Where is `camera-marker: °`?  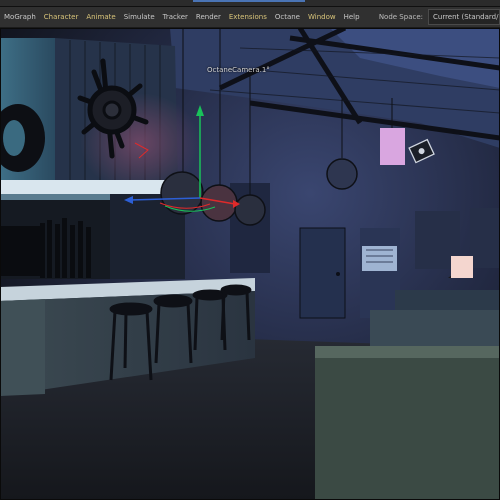 camera-marker: ° is located at coordinates (268, 70).